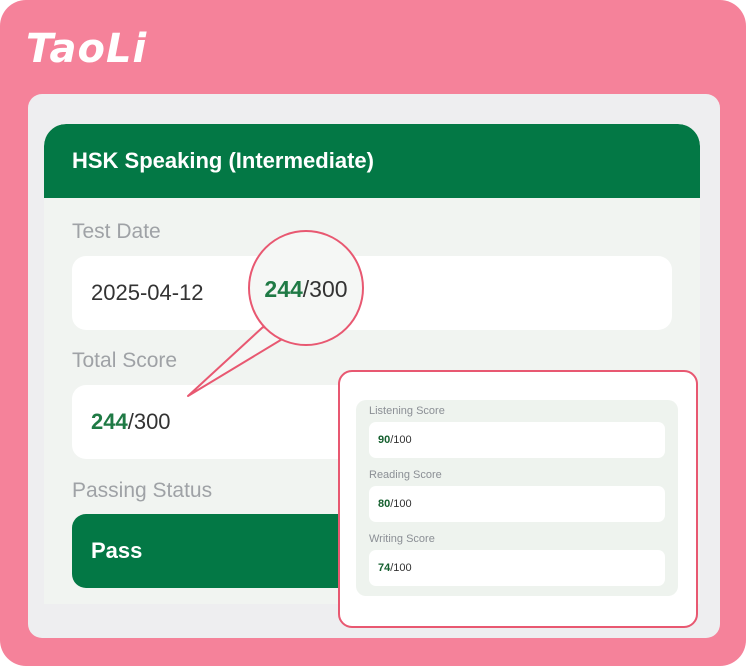 The height and width of the screenshot is (666, 746). What do you see at coordinates (517, 440) in the screenshot?
I see `listening-score-field: 90/100` at bounding box center [517, 440].